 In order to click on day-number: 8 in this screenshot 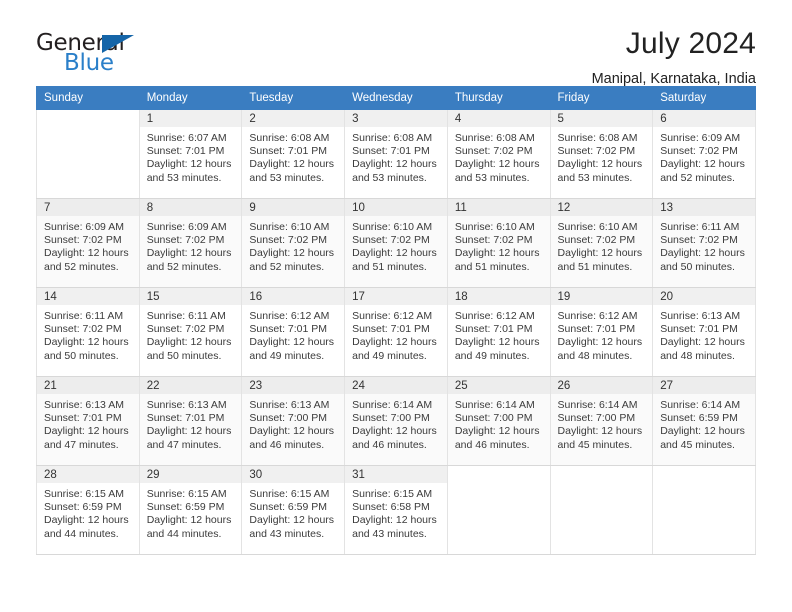, I will do `click(190, 207)`.